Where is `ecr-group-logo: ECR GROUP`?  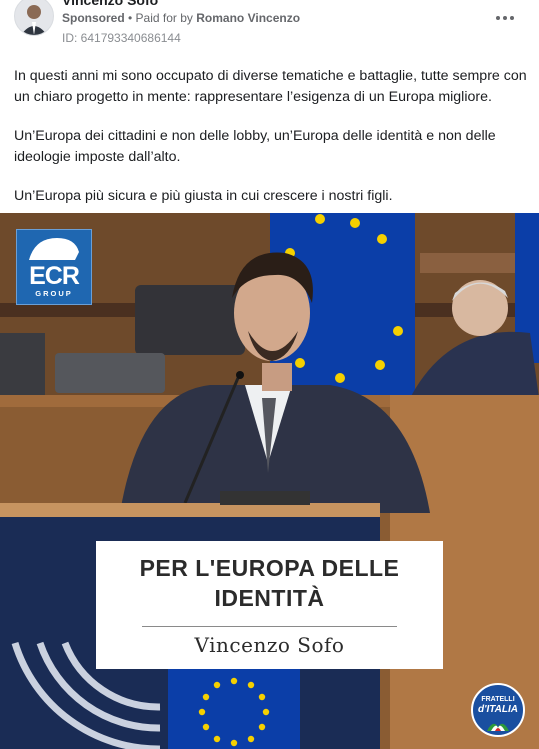
ecr-group-logo: ECR GROUP is located at coordinates (54, 267).